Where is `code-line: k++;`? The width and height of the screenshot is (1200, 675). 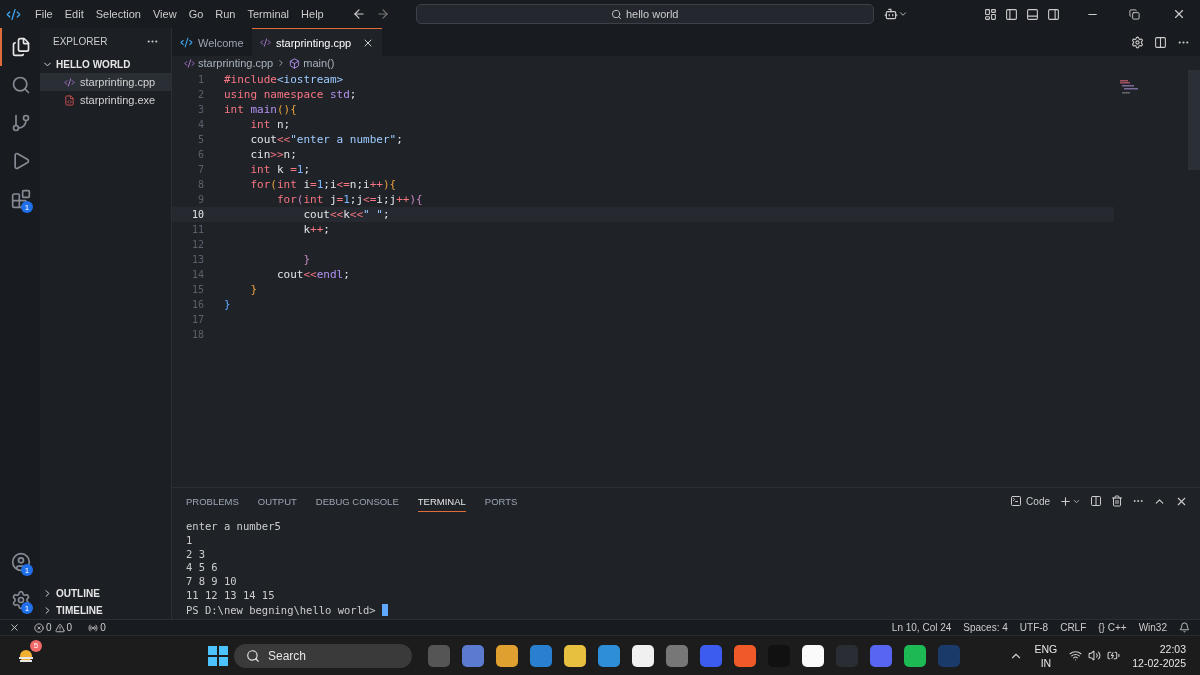 code-line: k++; is located at coordinates (316, 229).